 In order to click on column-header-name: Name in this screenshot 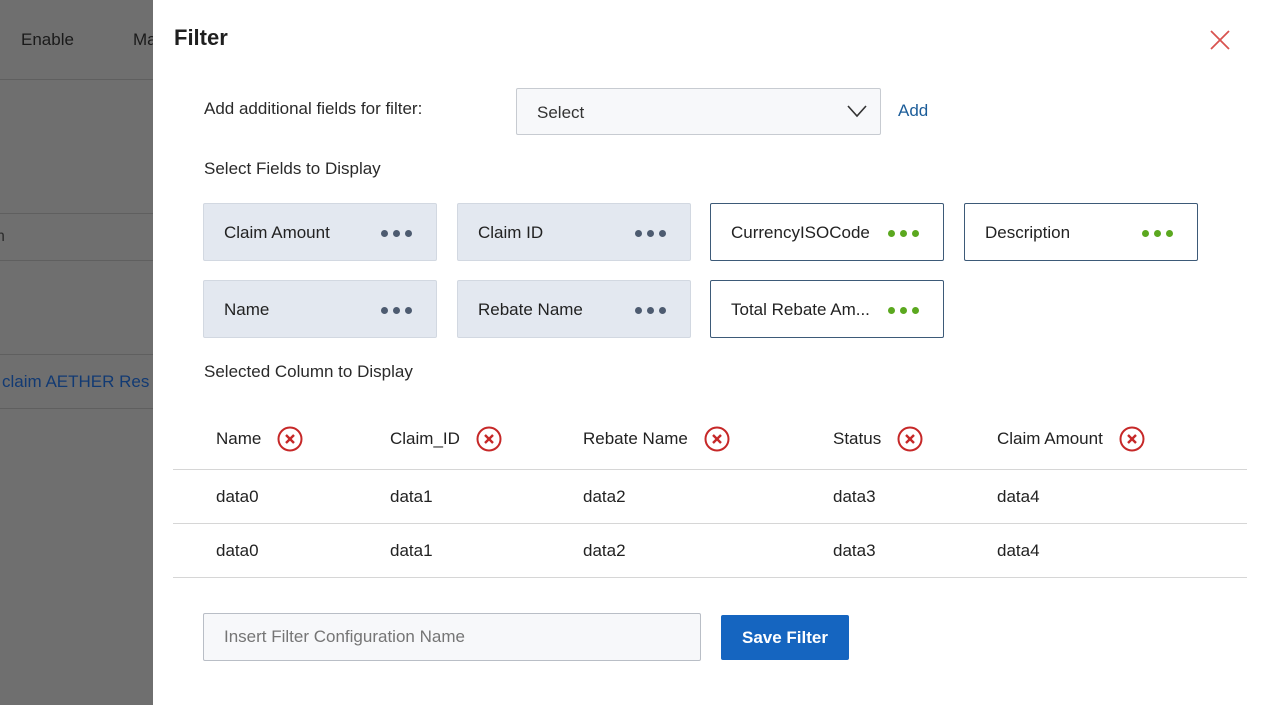, I will do `click(259, 439)`.